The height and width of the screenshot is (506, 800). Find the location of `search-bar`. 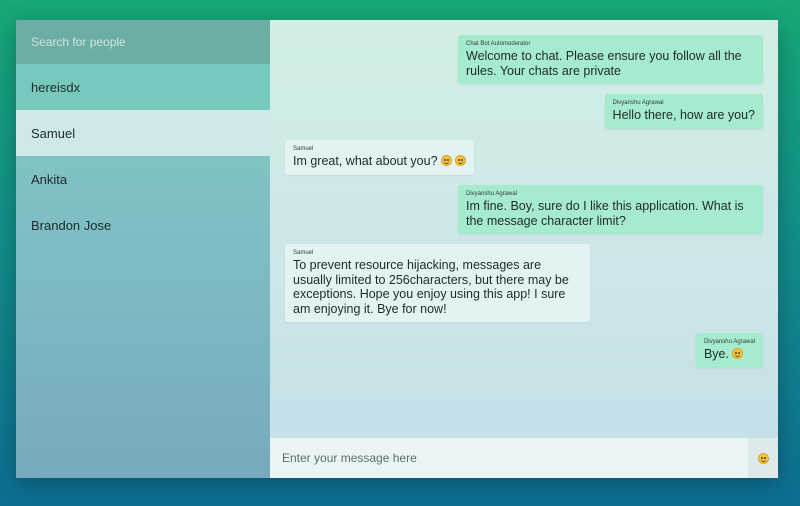

search-bar is located at coordinates (143, 42).